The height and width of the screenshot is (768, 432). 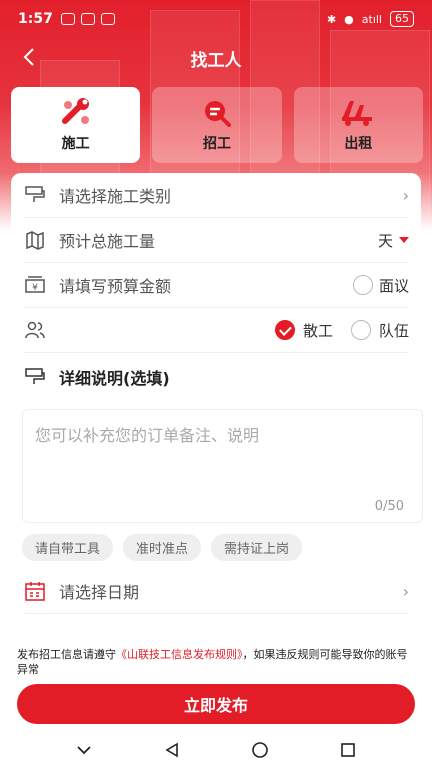 I want to click on team-label: 队伍, so click(x=393, y=330).